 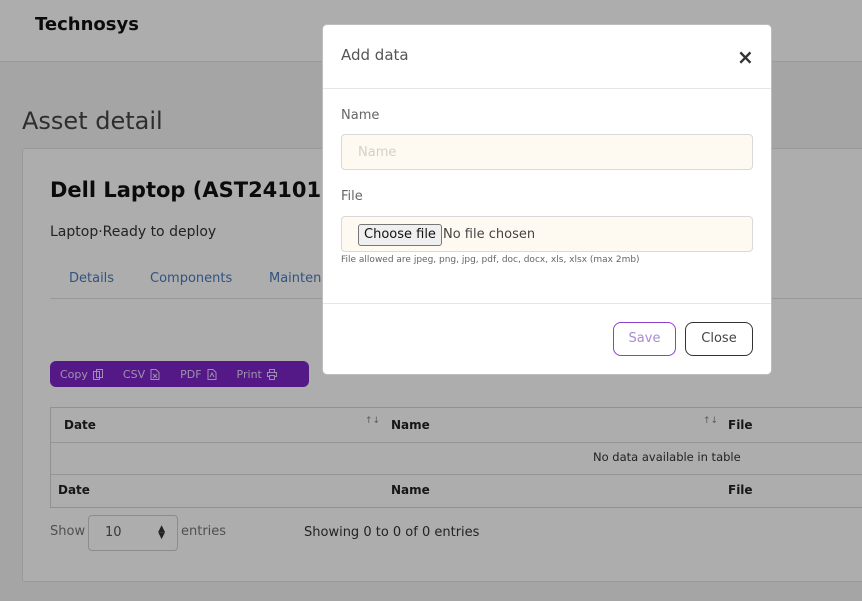 What do you see at coordinates (352, 196) in the screenshot?
I see `file-label: File` at bounding box center [352, 196].